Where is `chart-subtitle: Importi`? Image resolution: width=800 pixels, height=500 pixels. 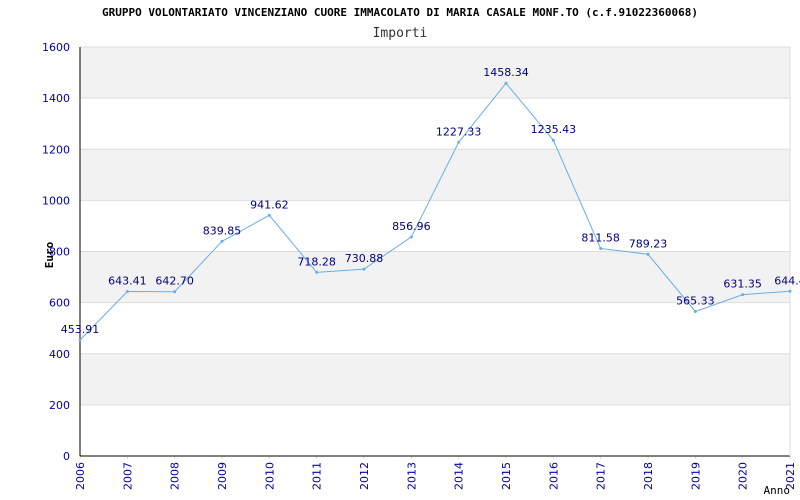 chart-subtitle: Importi is located at coordinates (400, 33).